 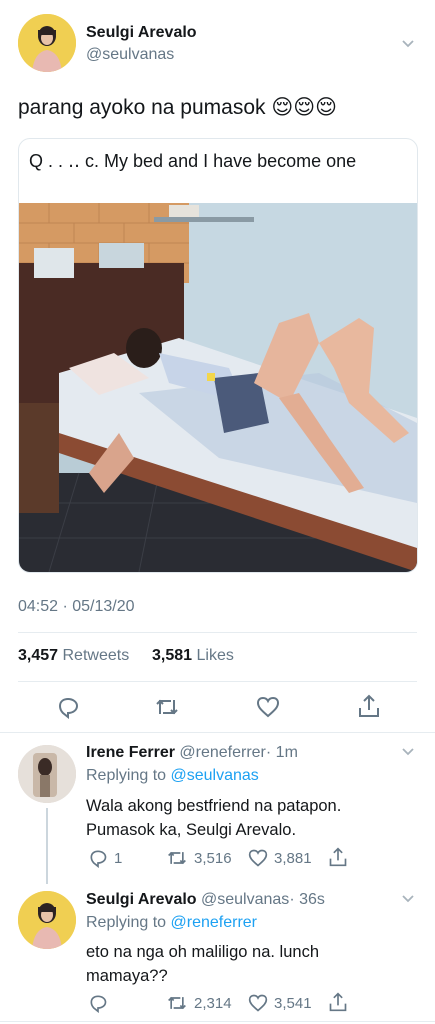 What do you see at coordinates (213, 1003) in the screenshot?
I see `retweet-count: 2,314` at bounding box center [213, 1003].